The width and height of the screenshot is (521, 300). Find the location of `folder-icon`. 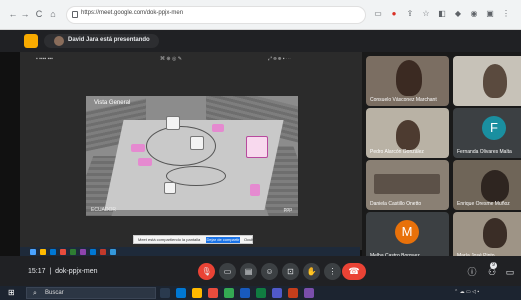

folder-icon is located at coordinates (197, 293).